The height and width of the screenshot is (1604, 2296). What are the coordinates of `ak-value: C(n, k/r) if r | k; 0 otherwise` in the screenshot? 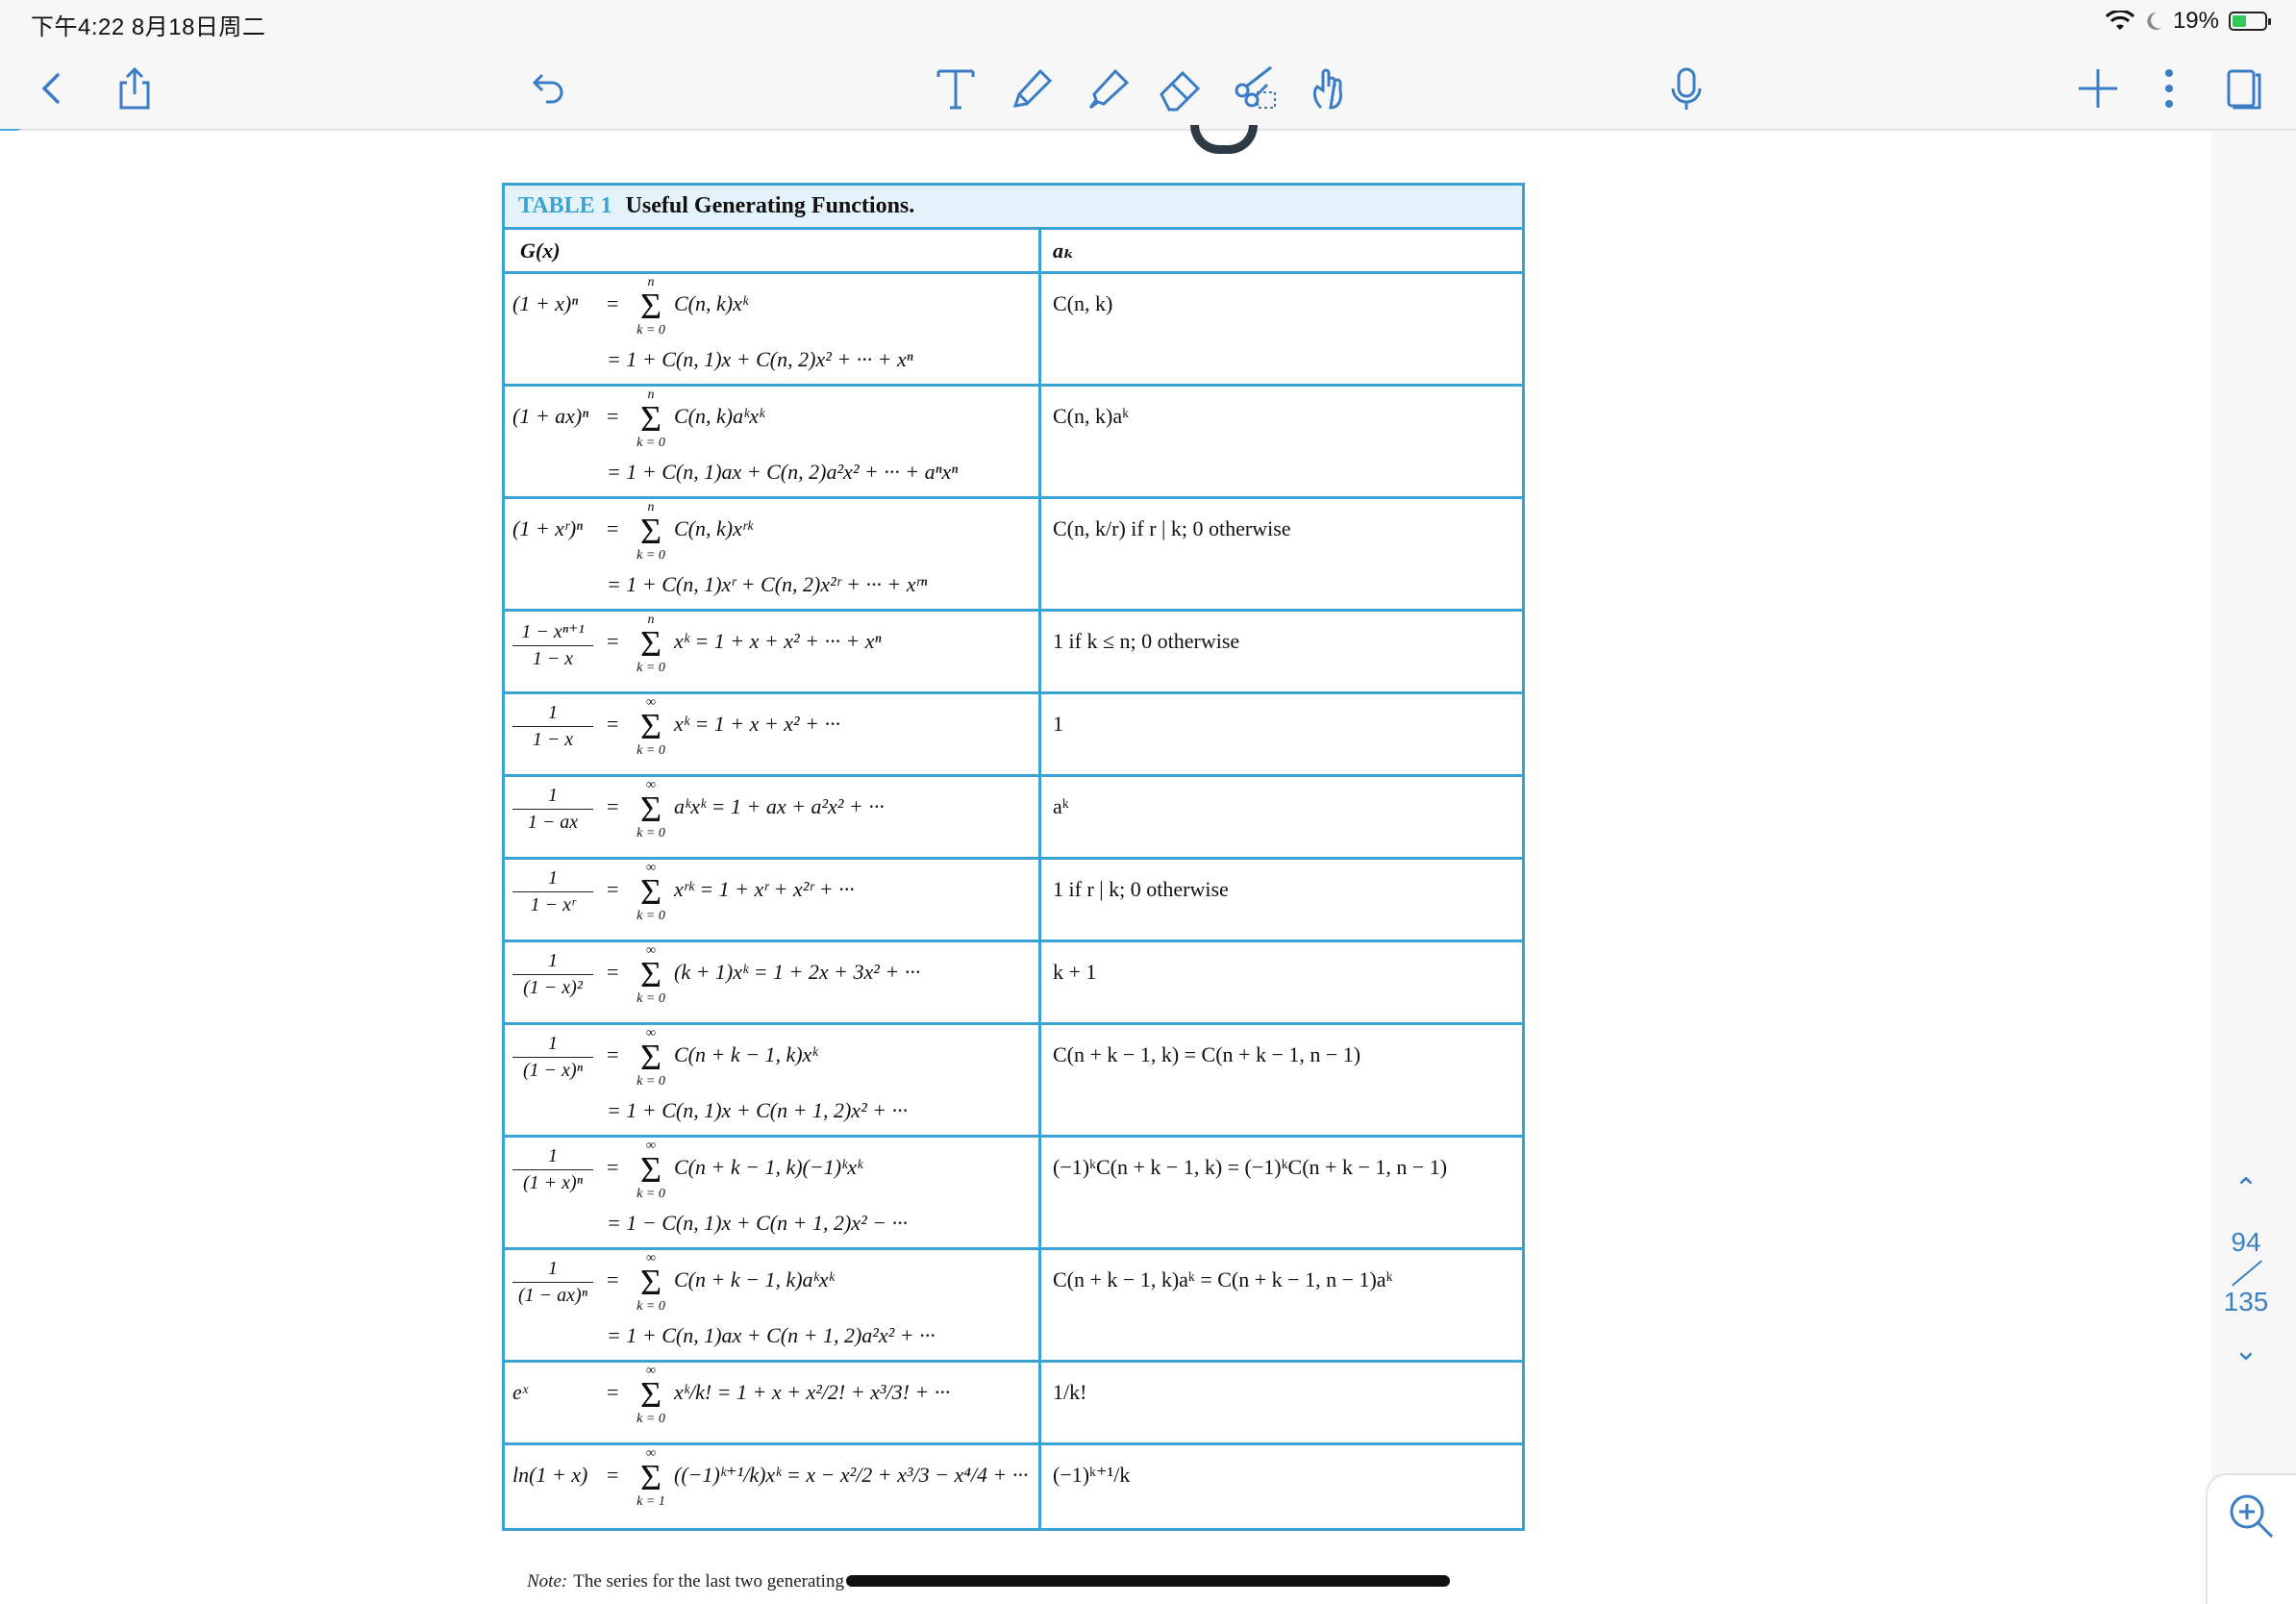 It's located at (1172, 528).